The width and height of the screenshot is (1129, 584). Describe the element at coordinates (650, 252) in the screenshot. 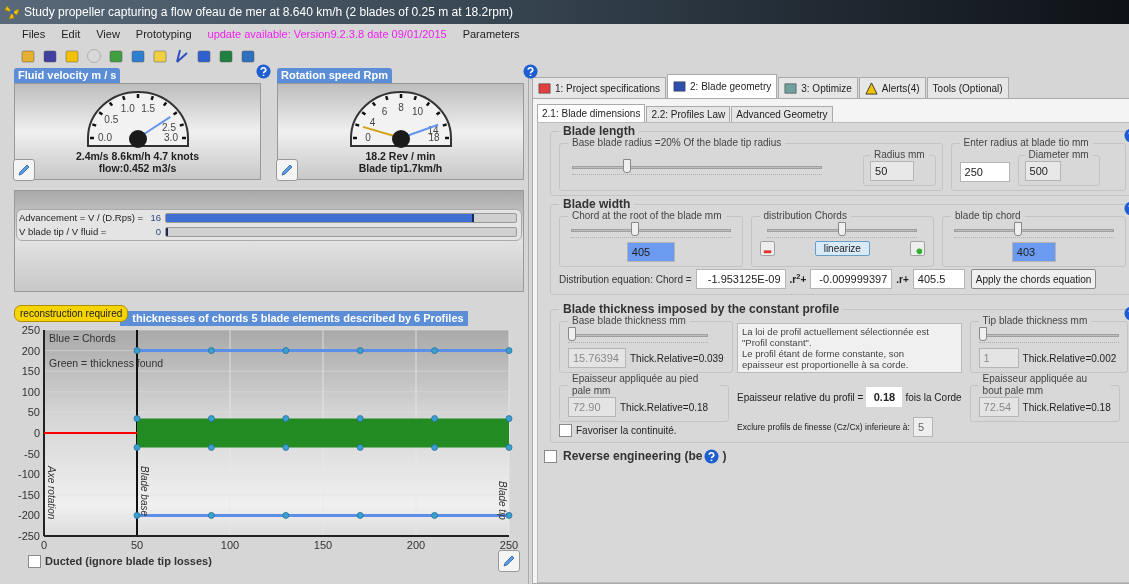

I see `input-field: 405` at that location.